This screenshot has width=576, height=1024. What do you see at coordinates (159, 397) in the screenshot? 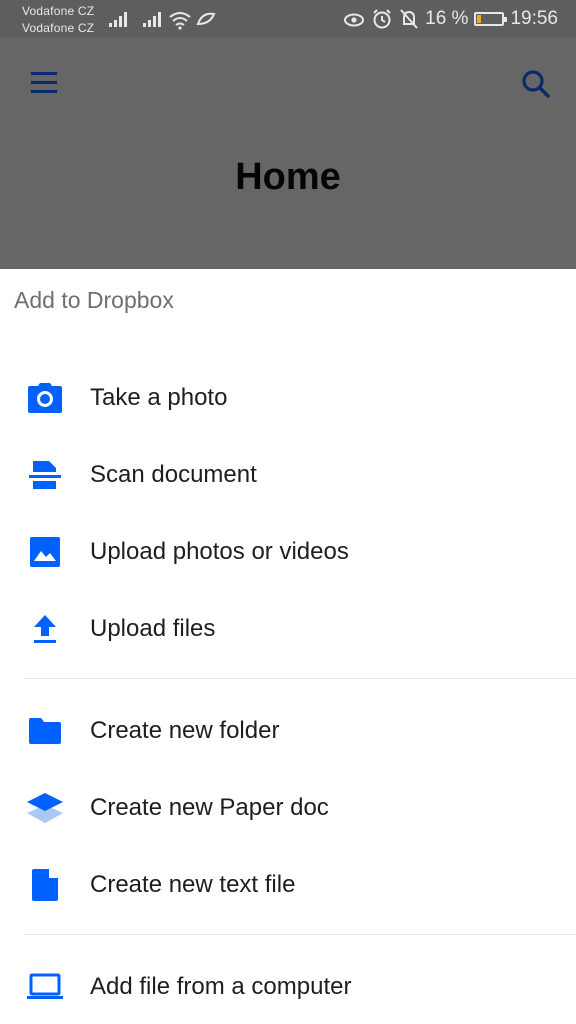
I see `take-photo-label: Take a photo` at bounding box center [159, 397].